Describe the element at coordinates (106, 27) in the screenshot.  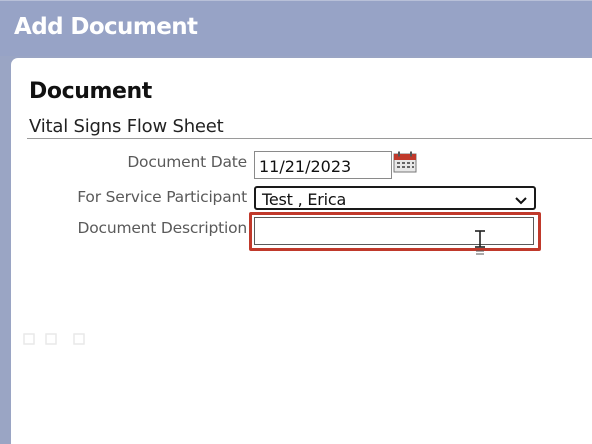
I see `dialog-title: Add Document` at that location.